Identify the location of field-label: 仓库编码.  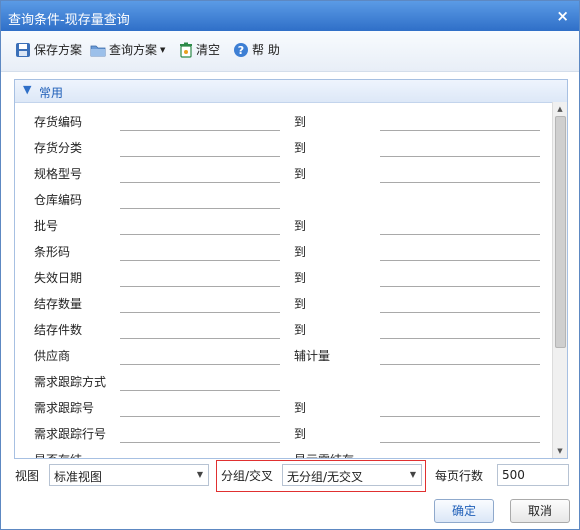
(58, 200).